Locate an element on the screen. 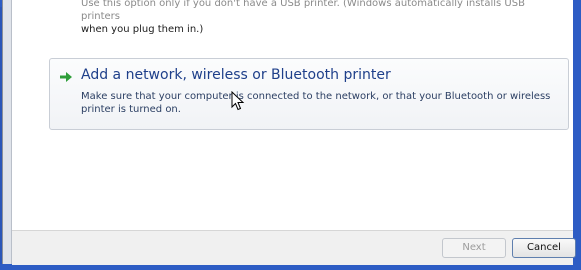 The image size is (581, 270). dialog-footer: Next Cancel is located at coordinates (294, 247).